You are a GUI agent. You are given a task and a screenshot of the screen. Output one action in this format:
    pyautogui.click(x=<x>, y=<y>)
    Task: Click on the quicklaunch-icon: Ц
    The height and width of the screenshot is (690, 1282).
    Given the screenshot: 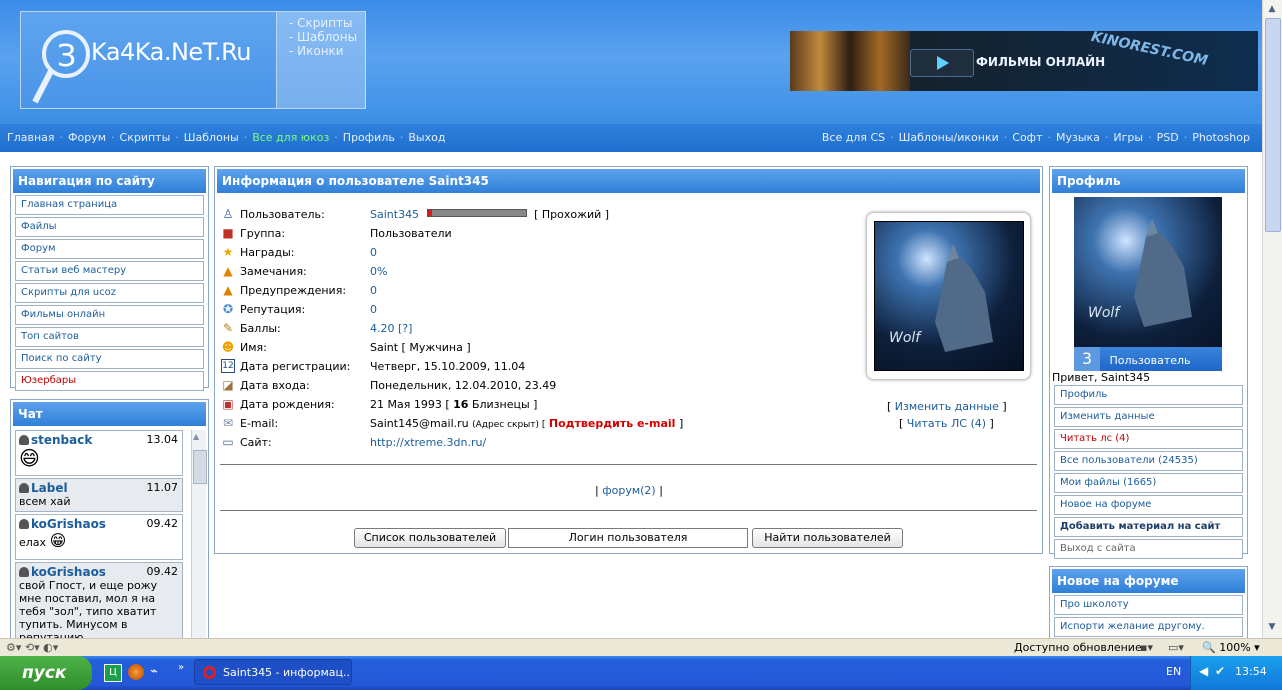 What is the action you would take?
    pyautogui.click(x=113, y=673)
    